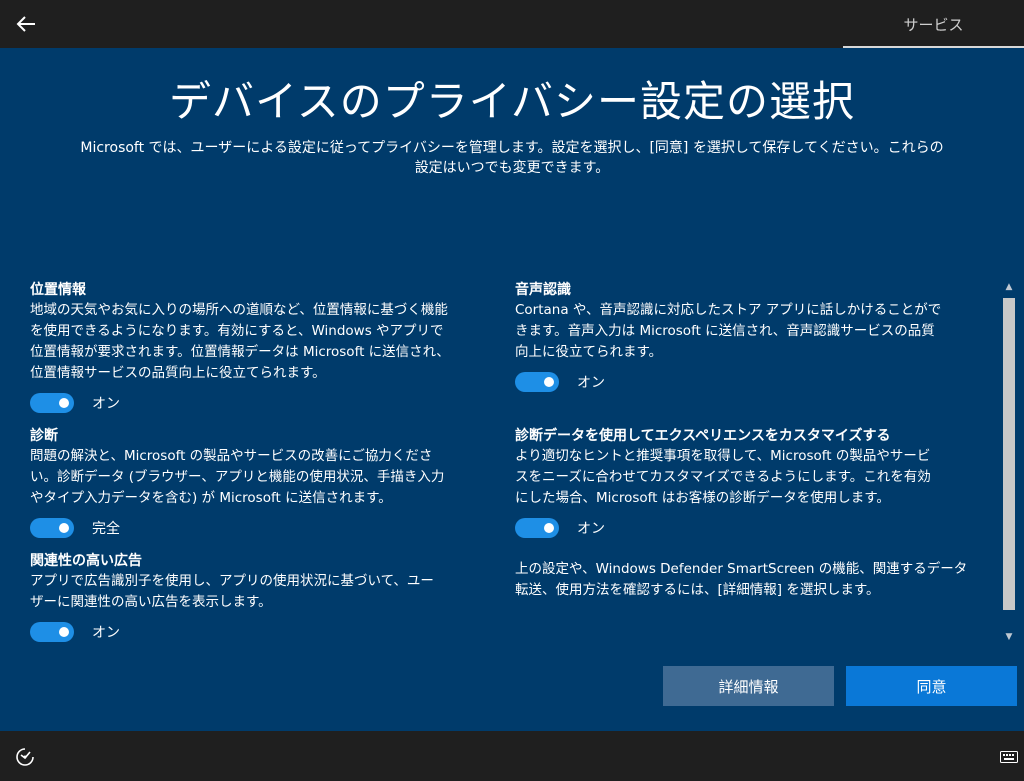 This screenshot has height=781, width=1024. I want to click on speech-desc-3: 向上に役立てられます。, so click(589, 352).